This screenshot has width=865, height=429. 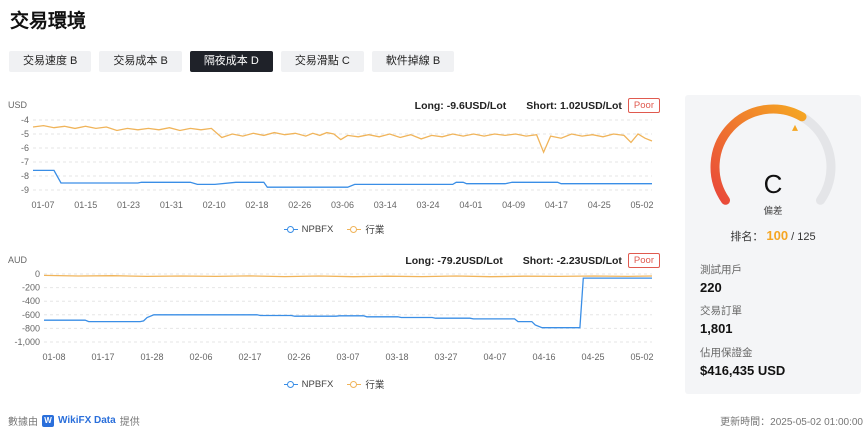 I want to click on update-time: 更新時間：2025-05-02 01:00:00, so click(x=791, y=422).